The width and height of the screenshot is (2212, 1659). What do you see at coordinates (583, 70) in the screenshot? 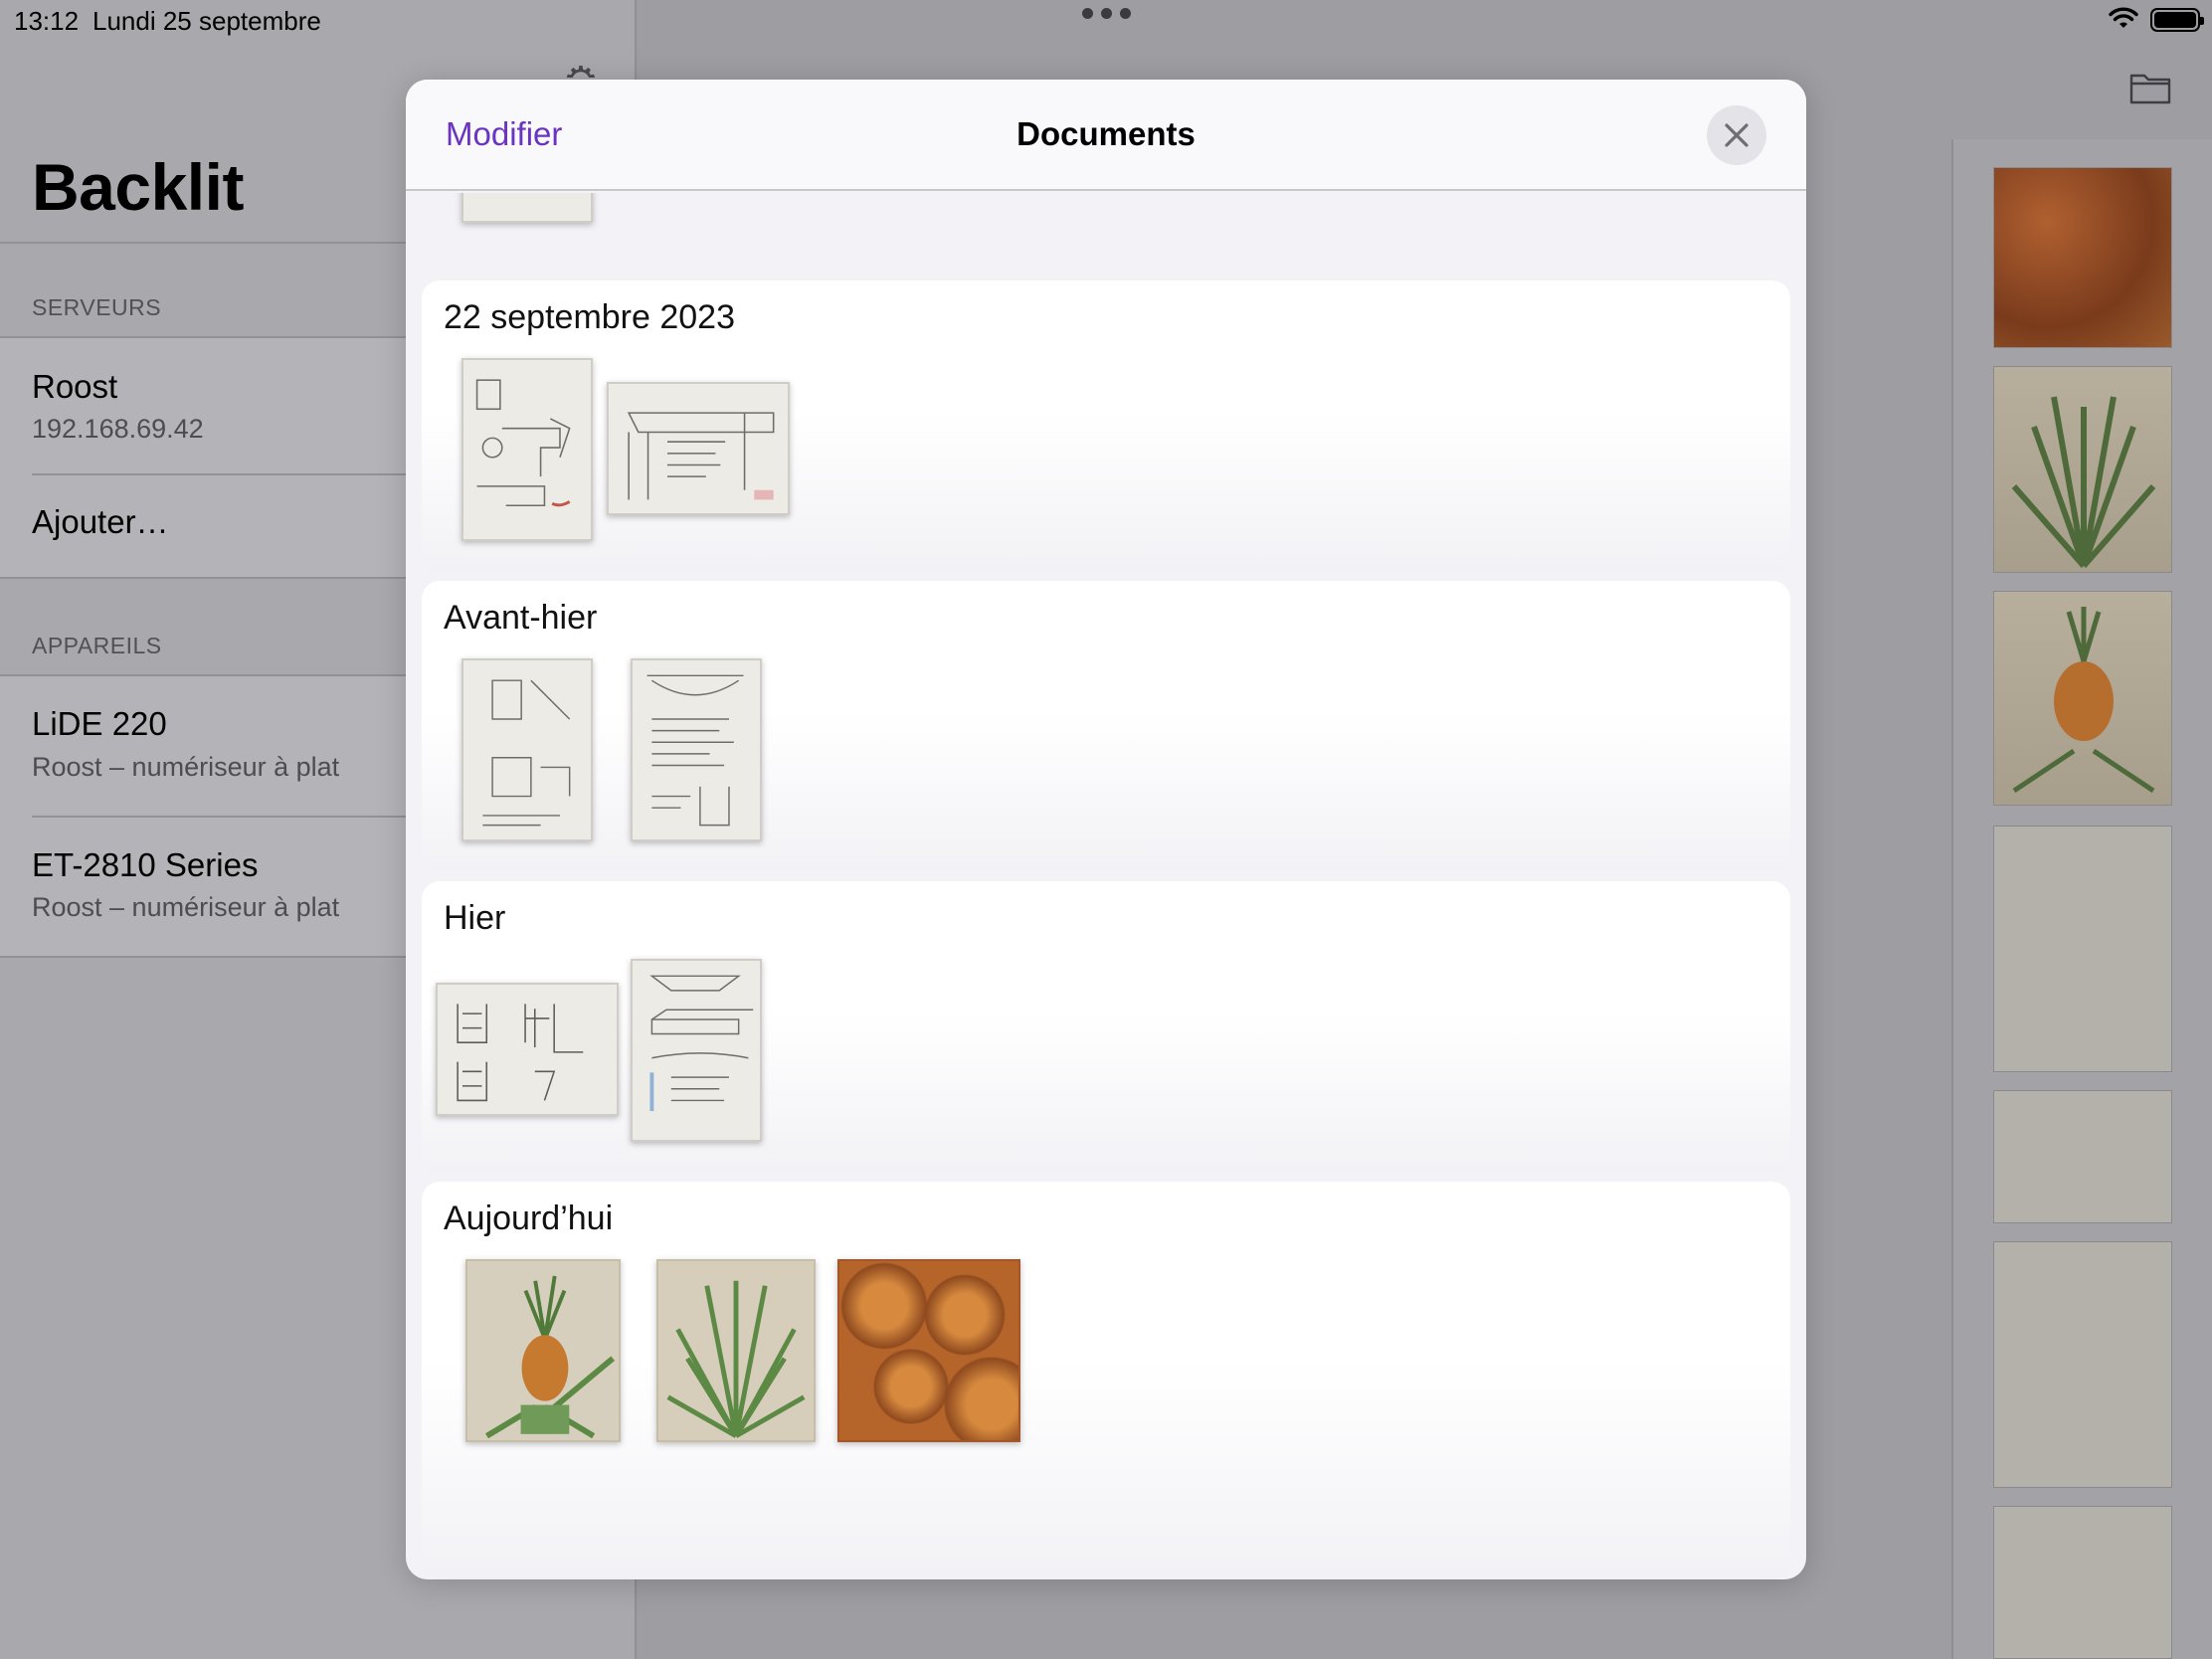
I see `gear-icon: ⚙` at bounding box center [583, 70].